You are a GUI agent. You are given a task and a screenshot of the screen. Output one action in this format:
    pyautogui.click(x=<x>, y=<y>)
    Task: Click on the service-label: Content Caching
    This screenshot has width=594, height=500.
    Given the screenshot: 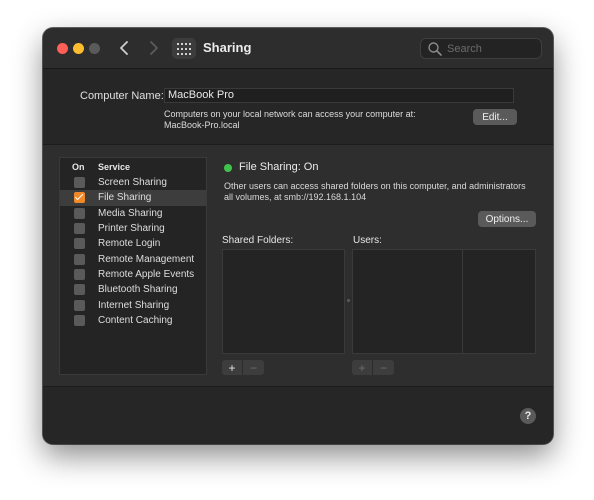 What is the action you would take?
    pyautogui.click(x=135, y=320)
    